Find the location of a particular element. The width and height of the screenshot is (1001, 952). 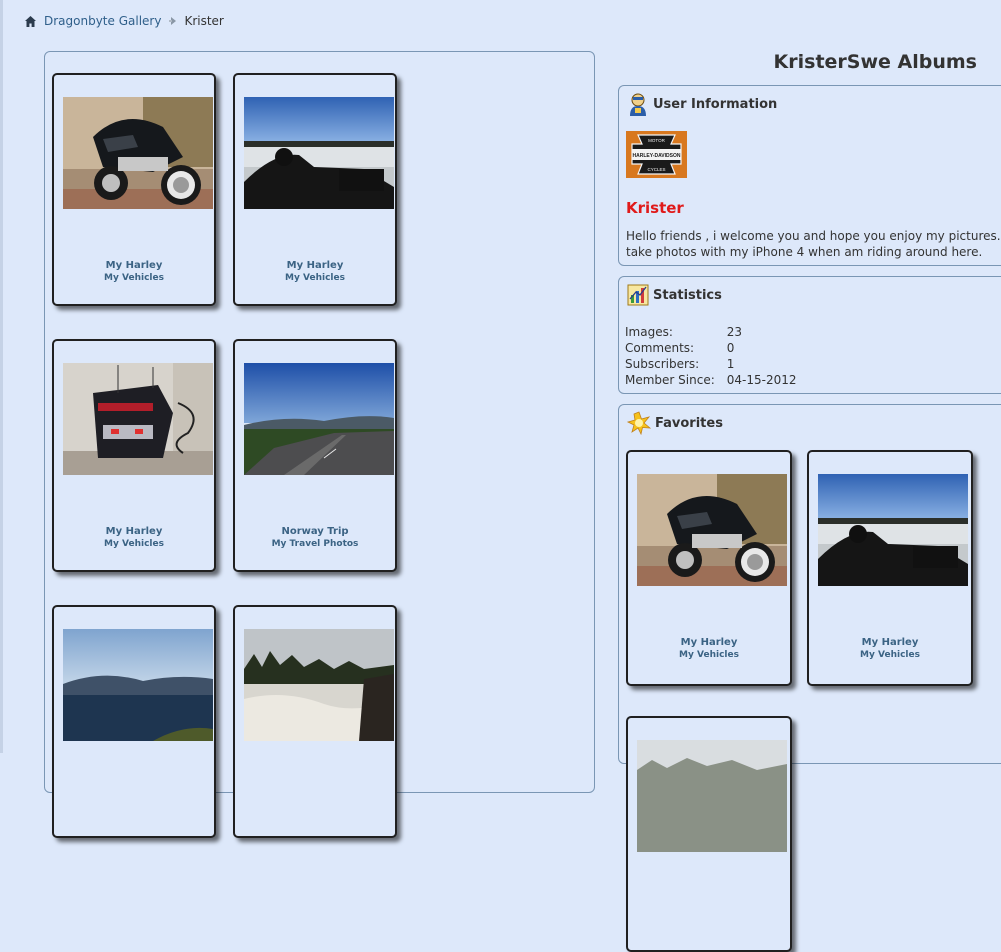

stat-row: Member Since: 04-15-2012 is located at coordinates (717, 380).